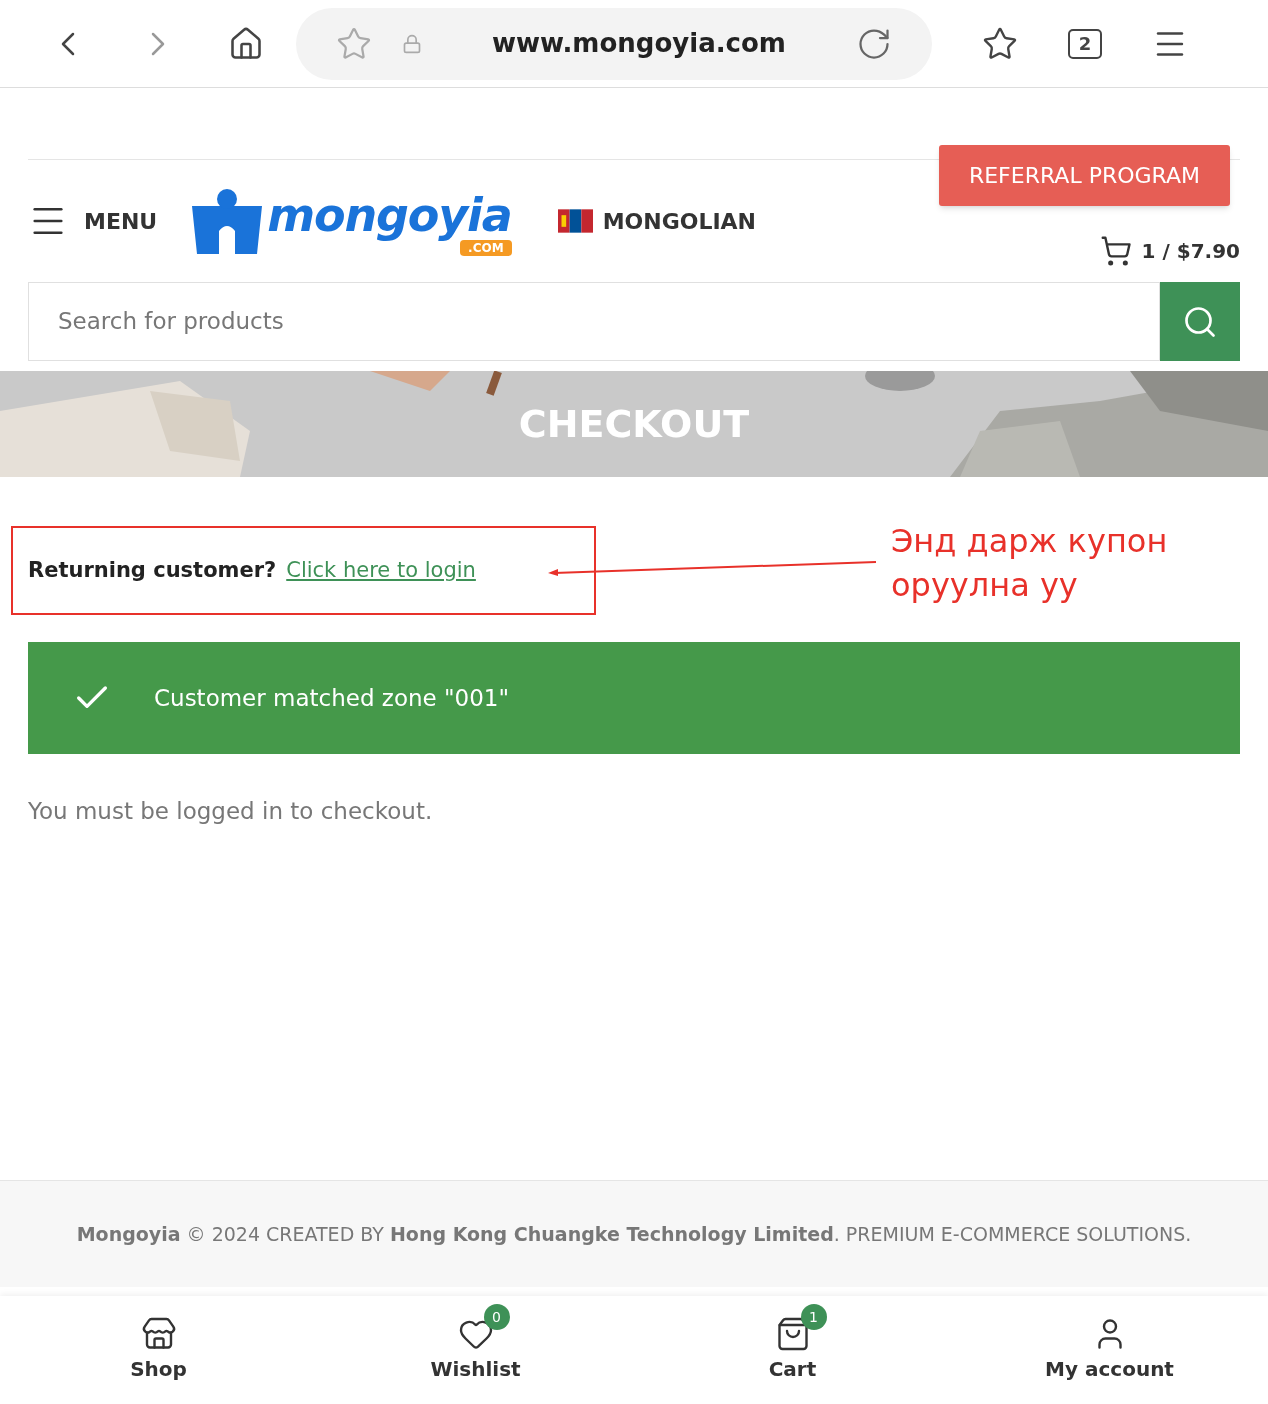 The height and width of the screenshot is (1404, 1268). What do you see at coordinates (231, 811) in the screenshot?
I see `login-required-text: You must be logged in to checkout.` at bounding box center [231, 811].